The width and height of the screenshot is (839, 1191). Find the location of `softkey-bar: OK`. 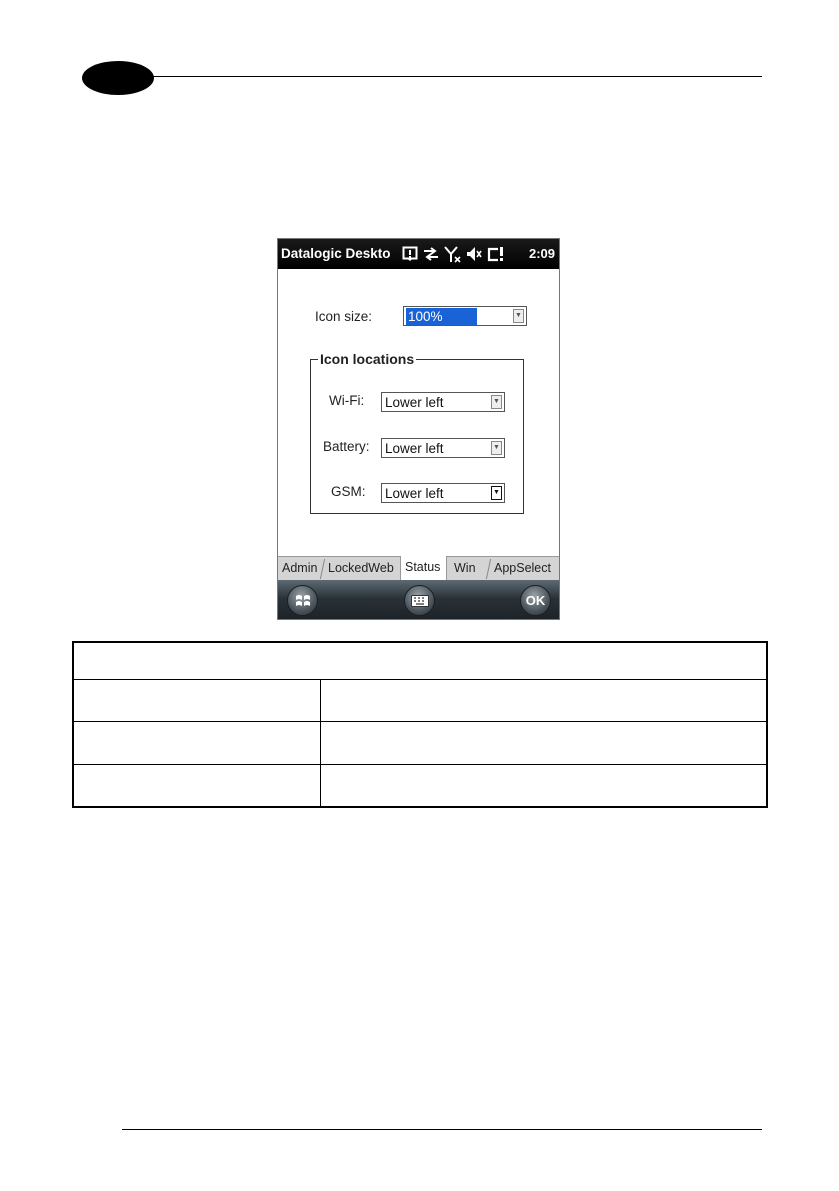

softkey-bar: OK is located at coordinates (418, 599).